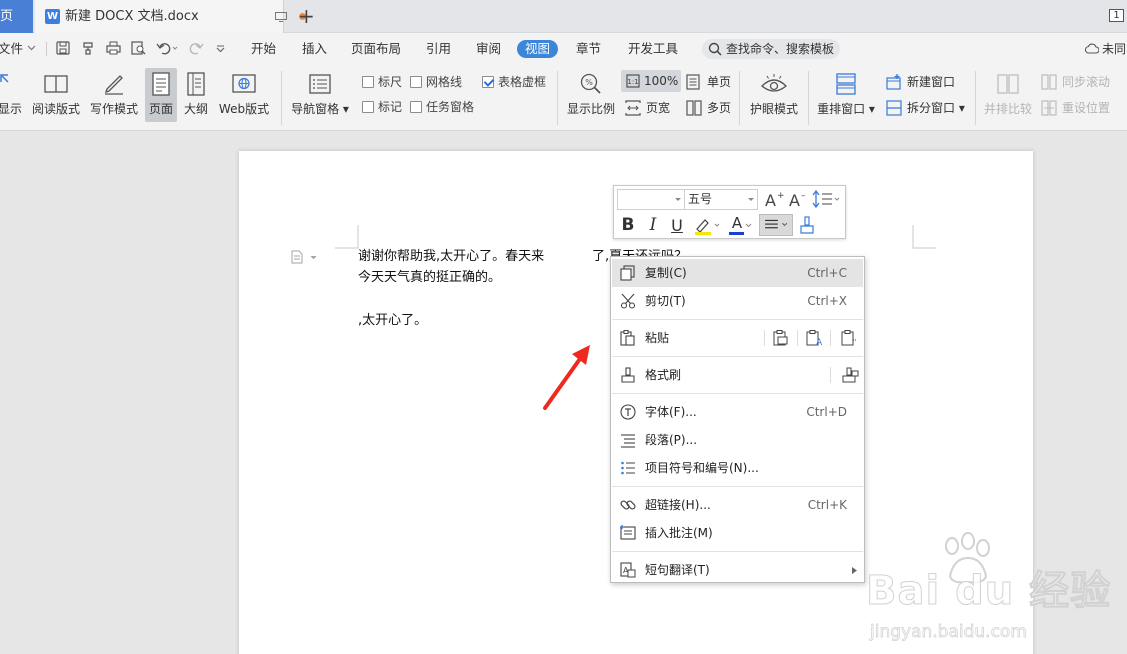 Image resolution: width=1127 pixels, height=654 pixels. What do you see at coordinates (781, 338) in the screenshot?
I see `paste-keep-format-icon` at bounding box center [781, 338].